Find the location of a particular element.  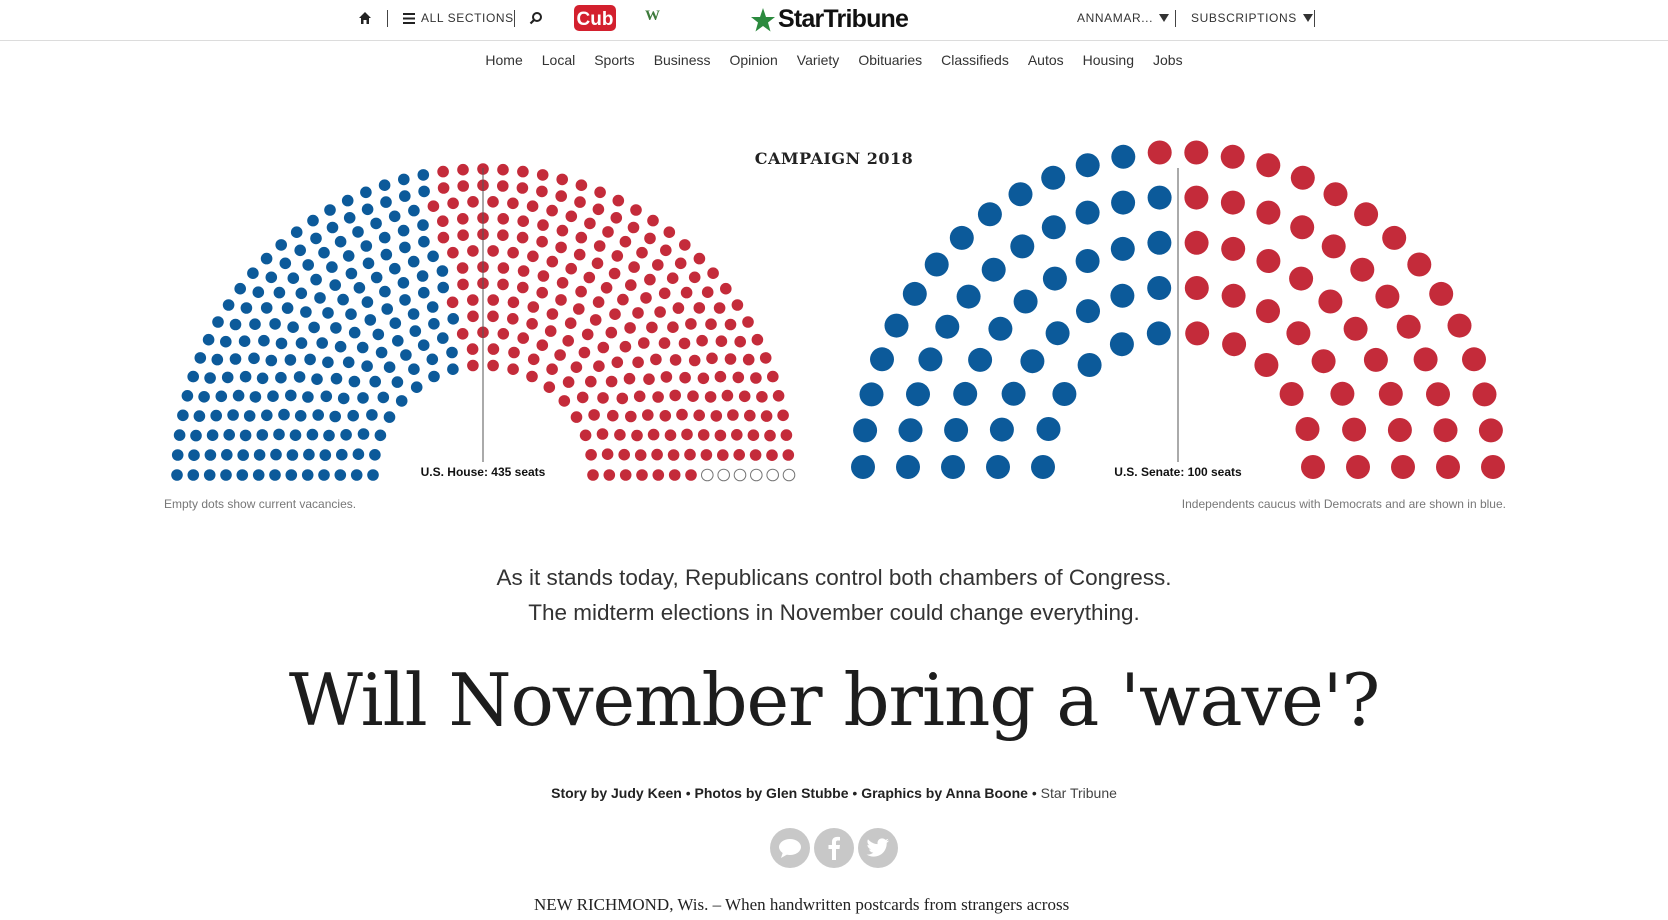

headline: Will November bring a 'wave'? is located at coordinates (834, 700).